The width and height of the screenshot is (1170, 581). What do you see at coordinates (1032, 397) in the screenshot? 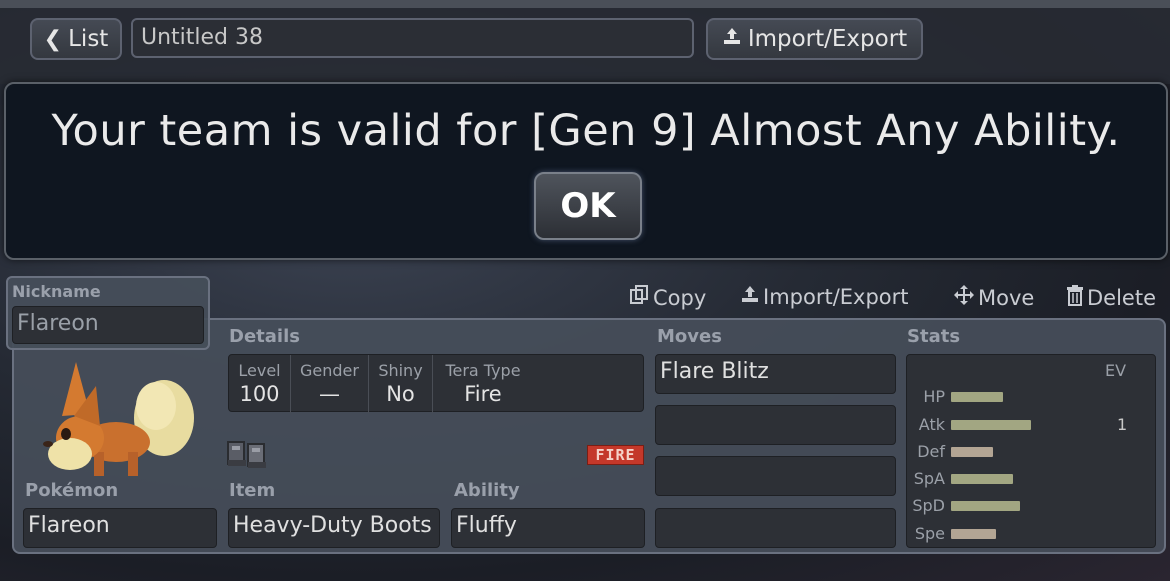
I see `stat-row-hp: HP` at bounding box center [1032, 397].